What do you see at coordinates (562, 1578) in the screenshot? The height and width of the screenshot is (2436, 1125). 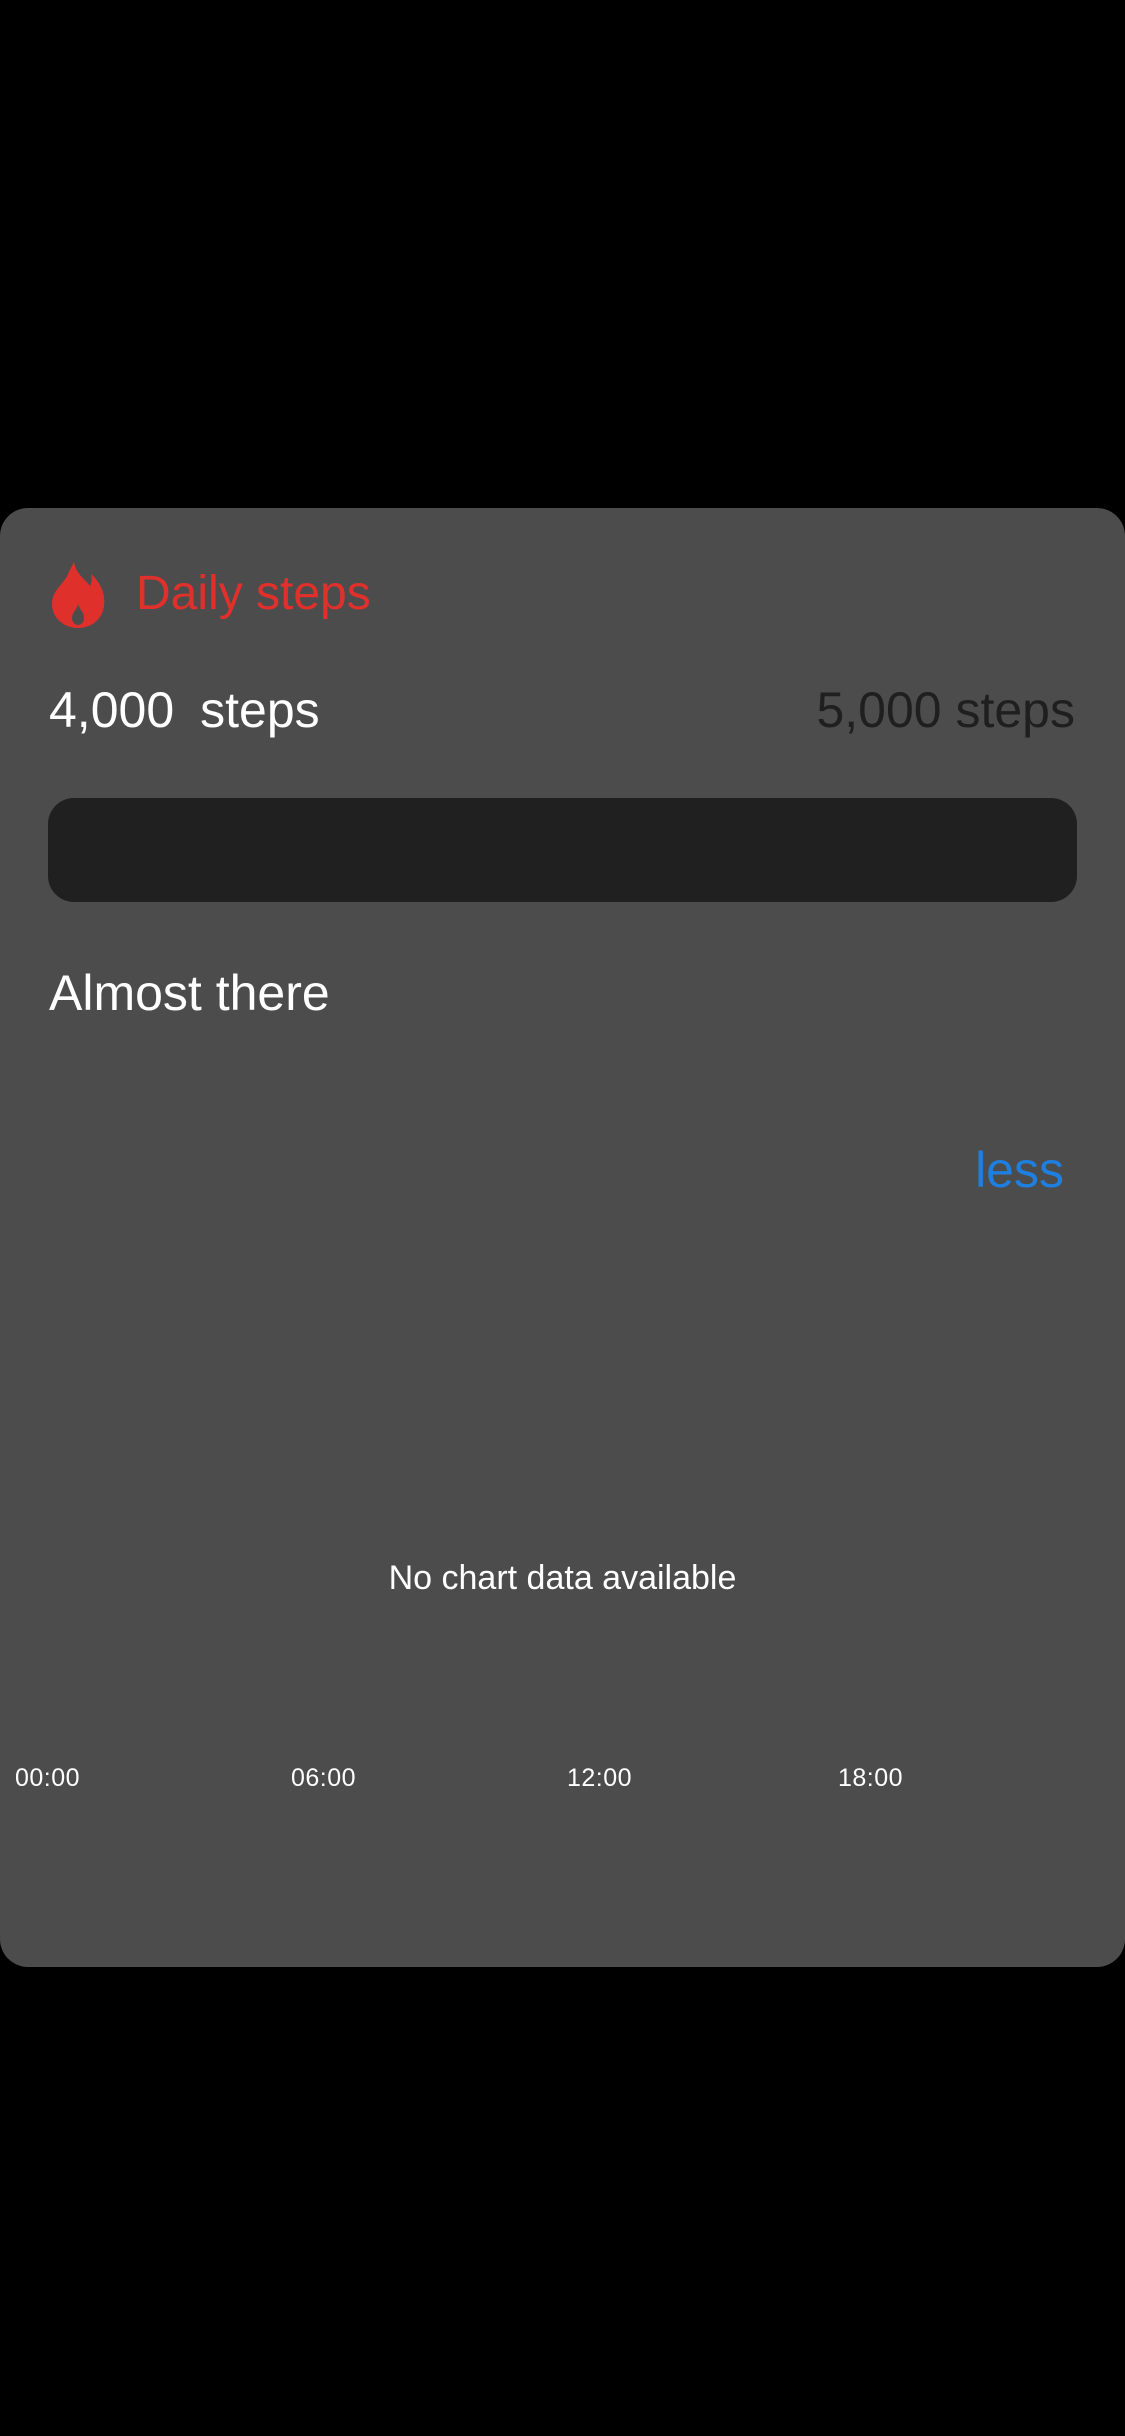 I see `chart-empty-message: No chart data available` at bounding box center [562, 1578].